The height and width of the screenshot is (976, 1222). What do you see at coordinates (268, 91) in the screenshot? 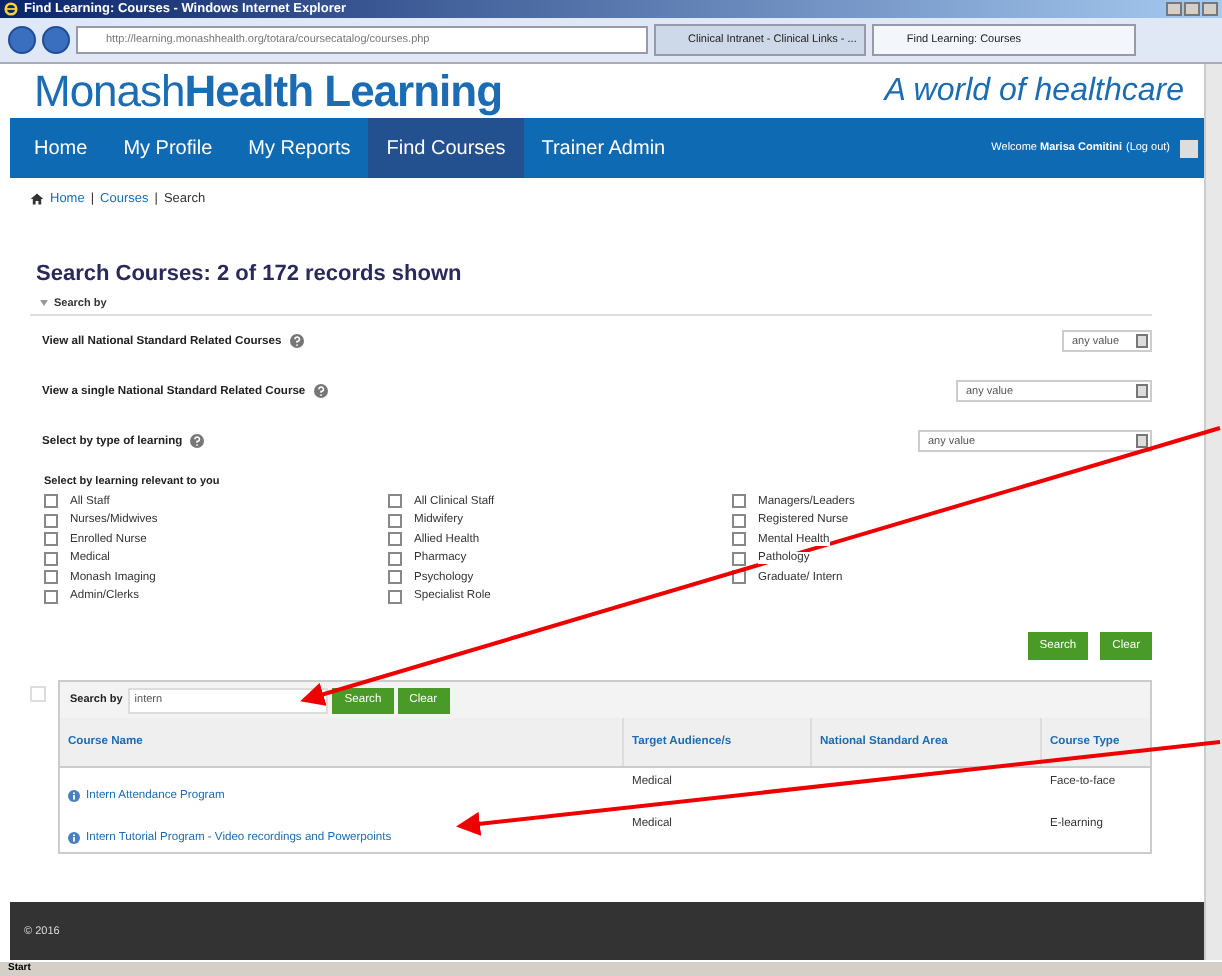
I see `site-logo: MonashHealth Learning` at bounding box center [268, 91].